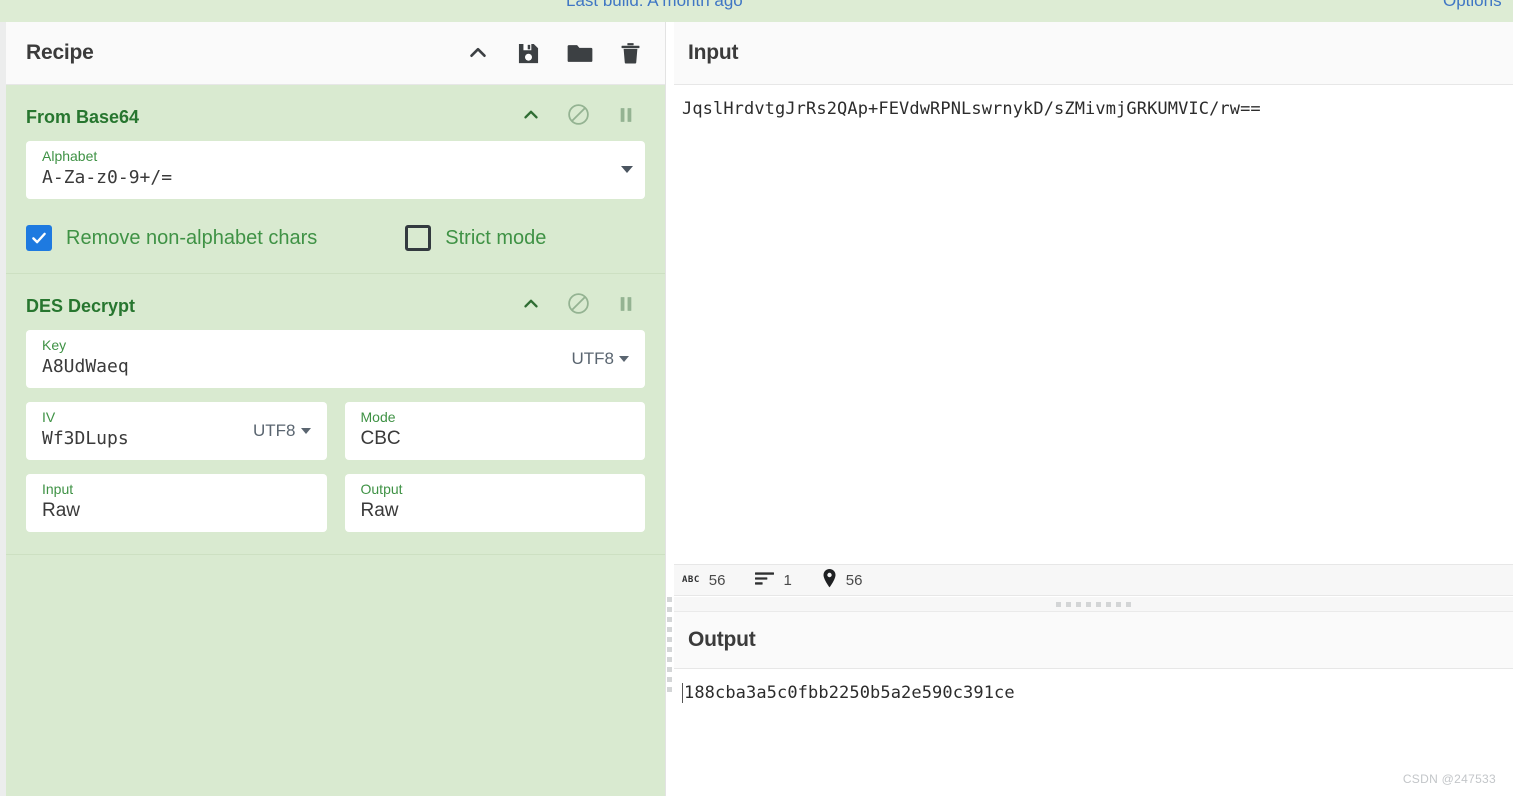 This screenshot has width=1513, height=796. I want to click on field-input-type: Input Raw, so click(176, 503).